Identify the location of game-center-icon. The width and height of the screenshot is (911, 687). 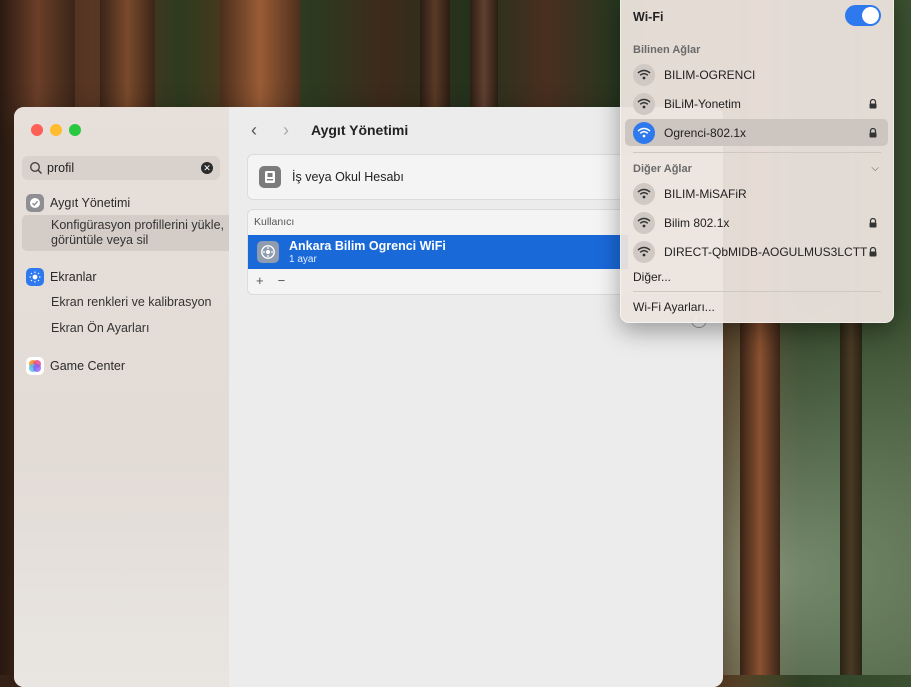
(35, 366).